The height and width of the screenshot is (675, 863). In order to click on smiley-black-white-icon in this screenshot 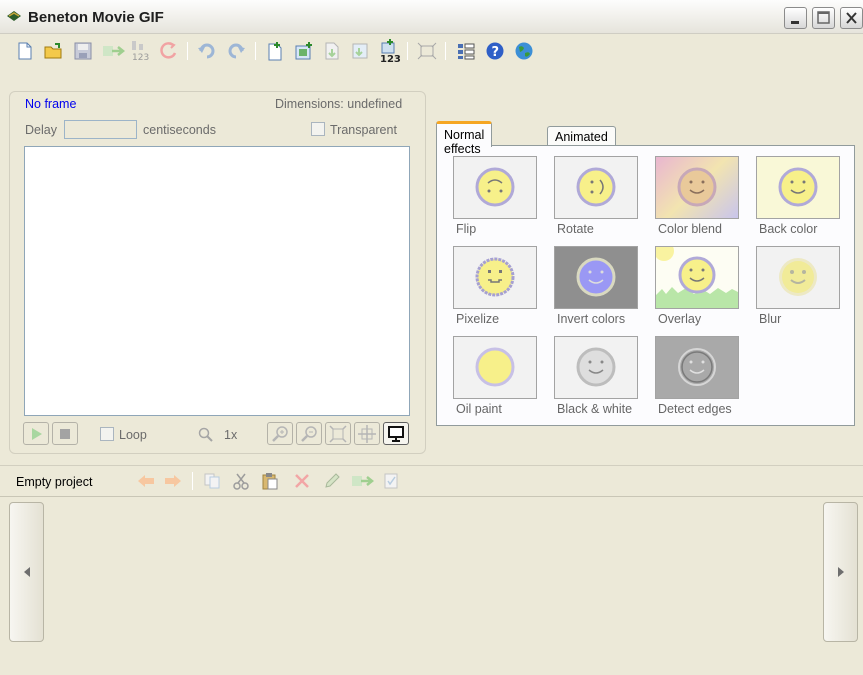, I will do `click(596, 367)`.